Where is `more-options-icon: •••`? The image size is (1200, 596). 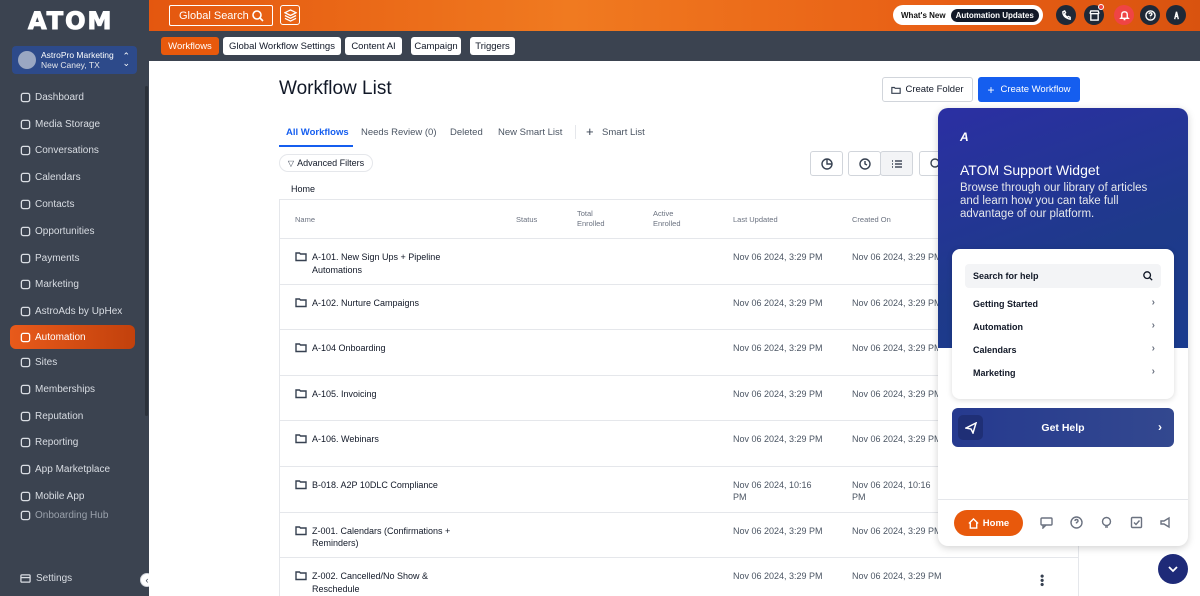
more-options-icon: ••• is located at coordinates (1042, 580).